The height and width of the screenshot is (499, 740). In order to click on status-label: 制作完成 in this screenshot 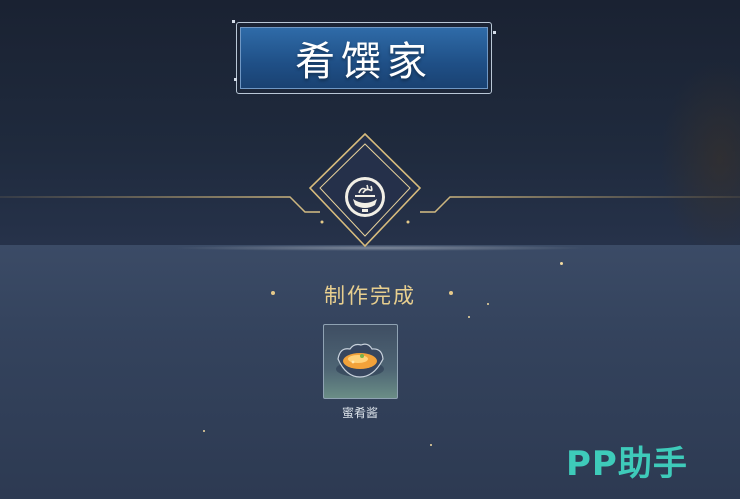, I will do `click(370, 296)`.